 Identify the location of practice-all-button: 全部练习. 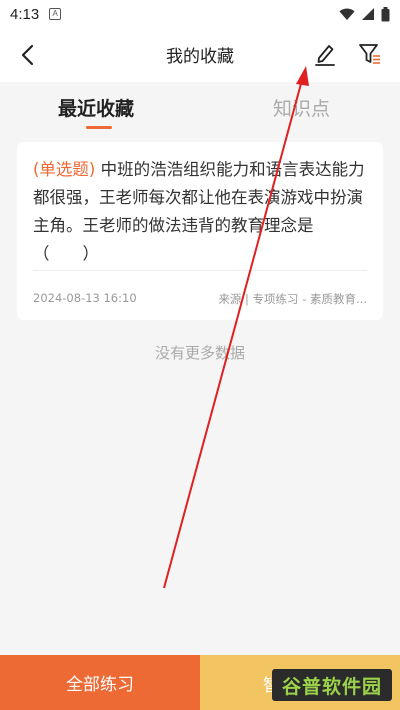
(100, 682).